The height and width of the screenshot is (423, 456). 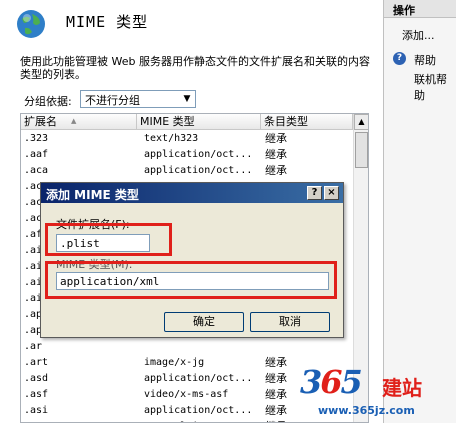 I want to click on highlight-box-mime, so click(x=191, y=280).